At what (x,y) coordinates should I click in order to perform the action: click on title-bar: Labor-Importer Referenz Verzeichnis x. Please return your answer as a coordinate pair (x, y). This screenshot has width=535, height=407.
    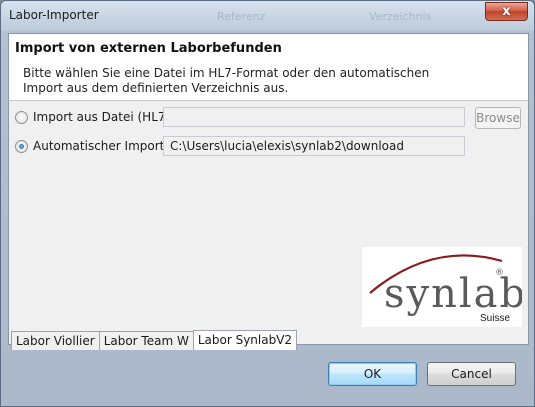
    Looking at the image, I should click on (267, 16).